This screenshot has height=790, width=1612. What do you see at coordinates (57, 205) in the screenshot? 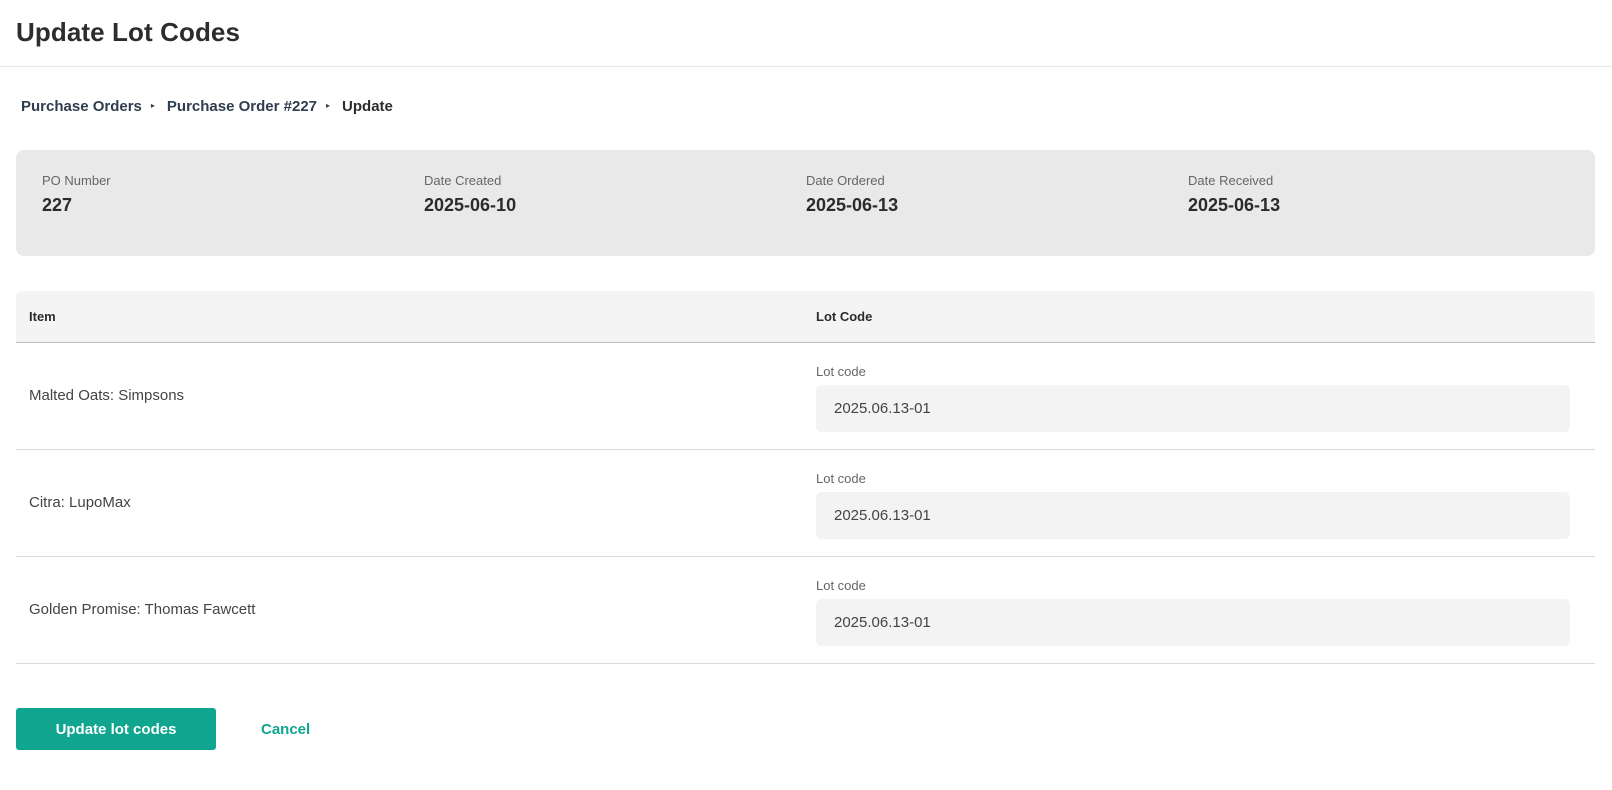
I see `summary-value: 227` at bounding box center [57, 205].